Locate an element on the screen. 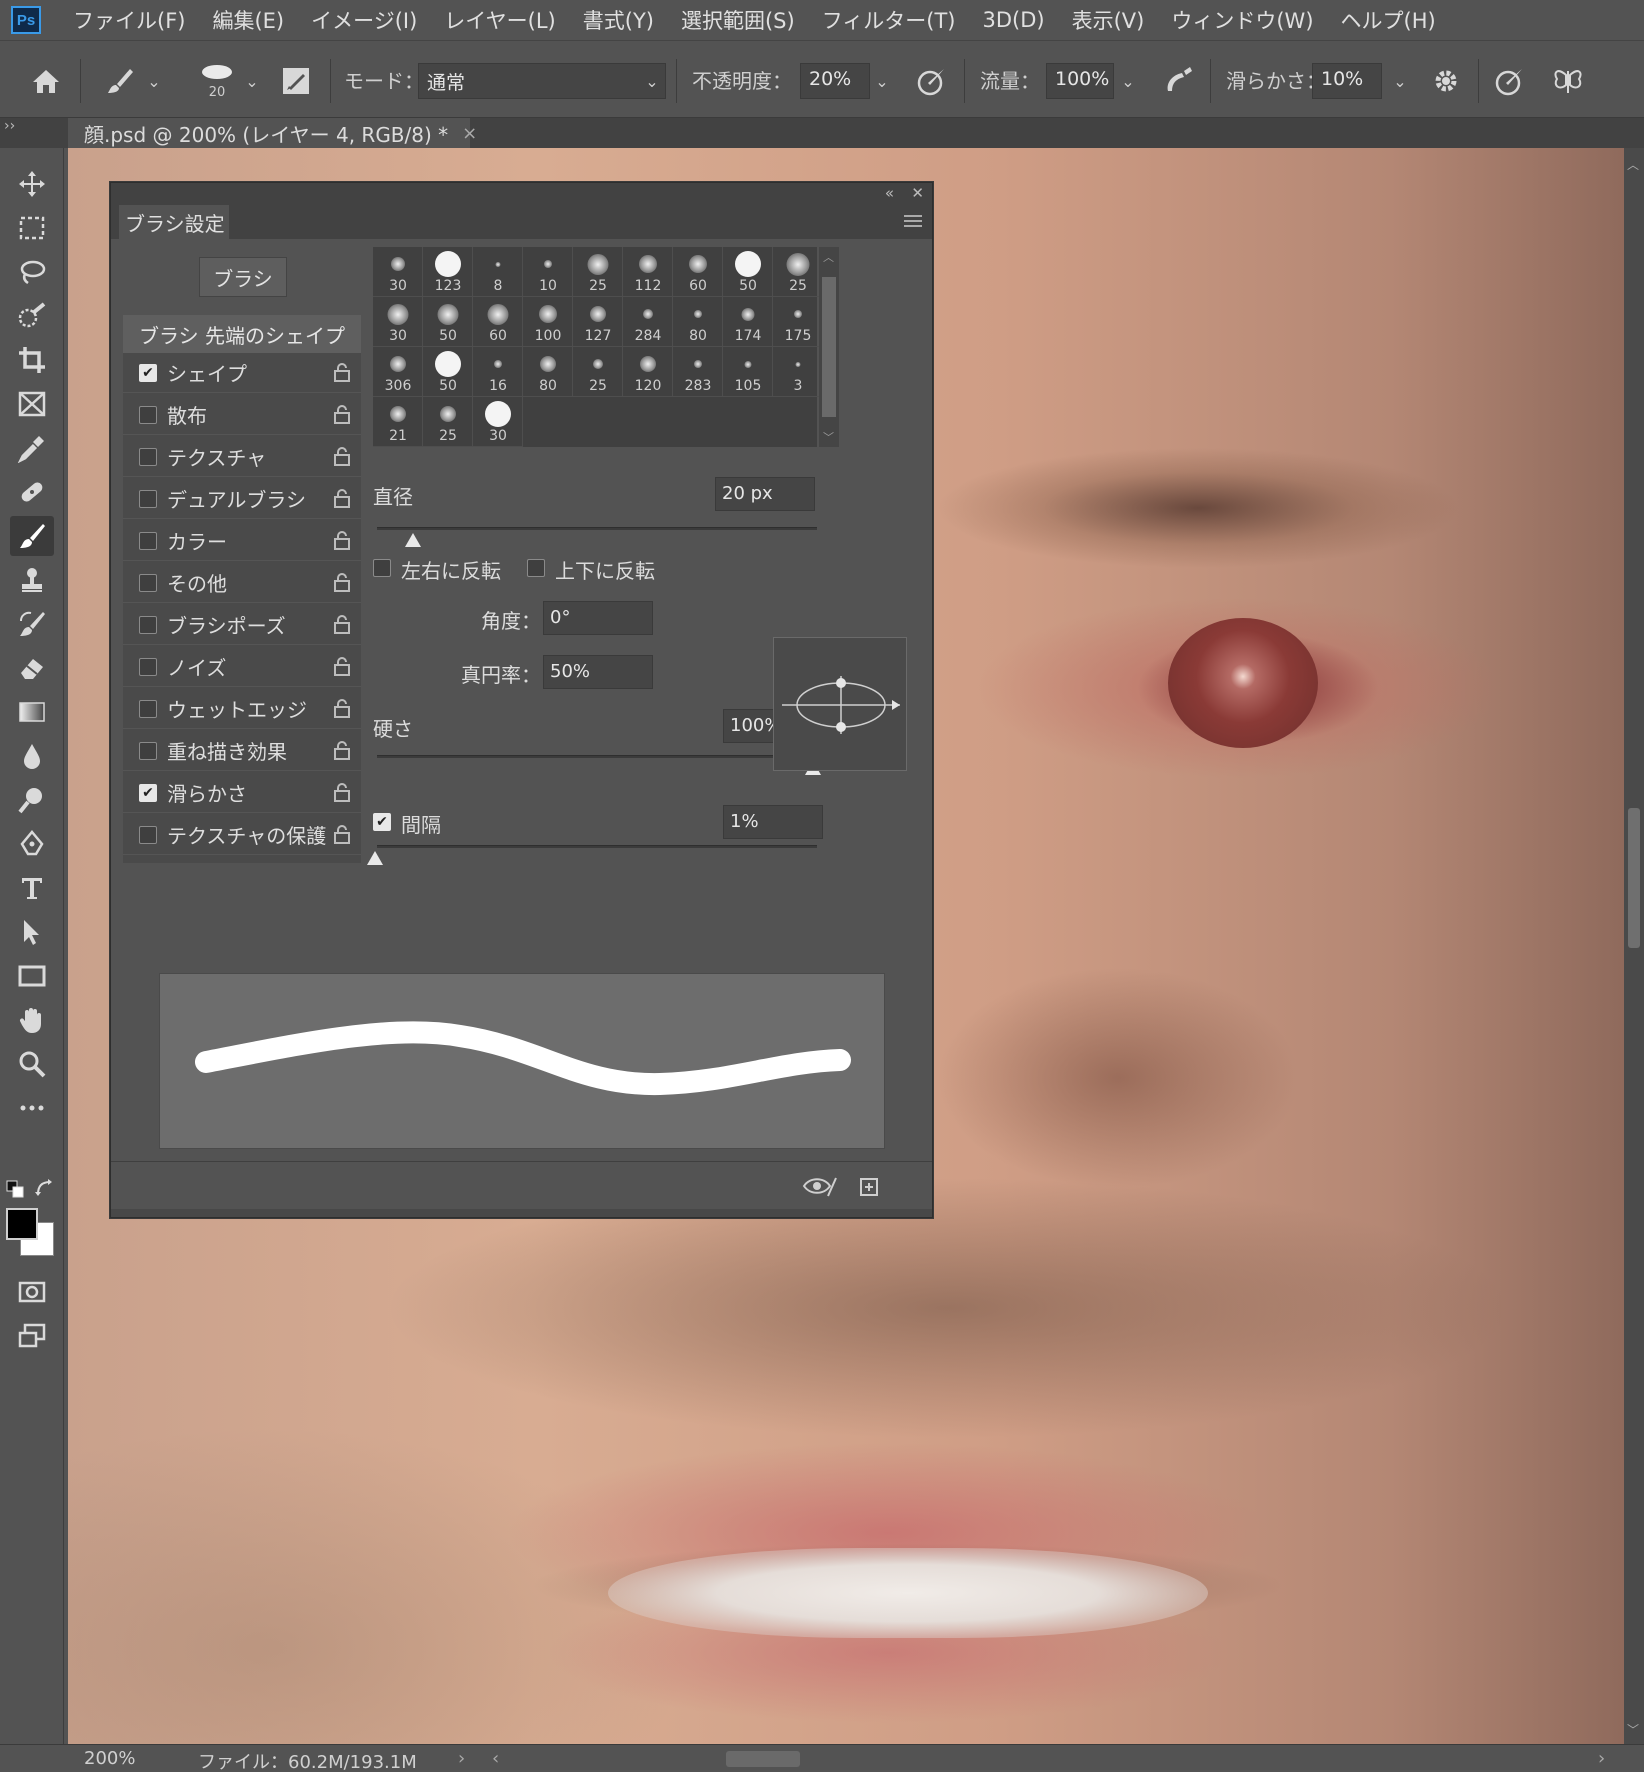 The width and height of the screenshot is (1644, 1772). more-tools-icon is located at coordinates (32, 1108).